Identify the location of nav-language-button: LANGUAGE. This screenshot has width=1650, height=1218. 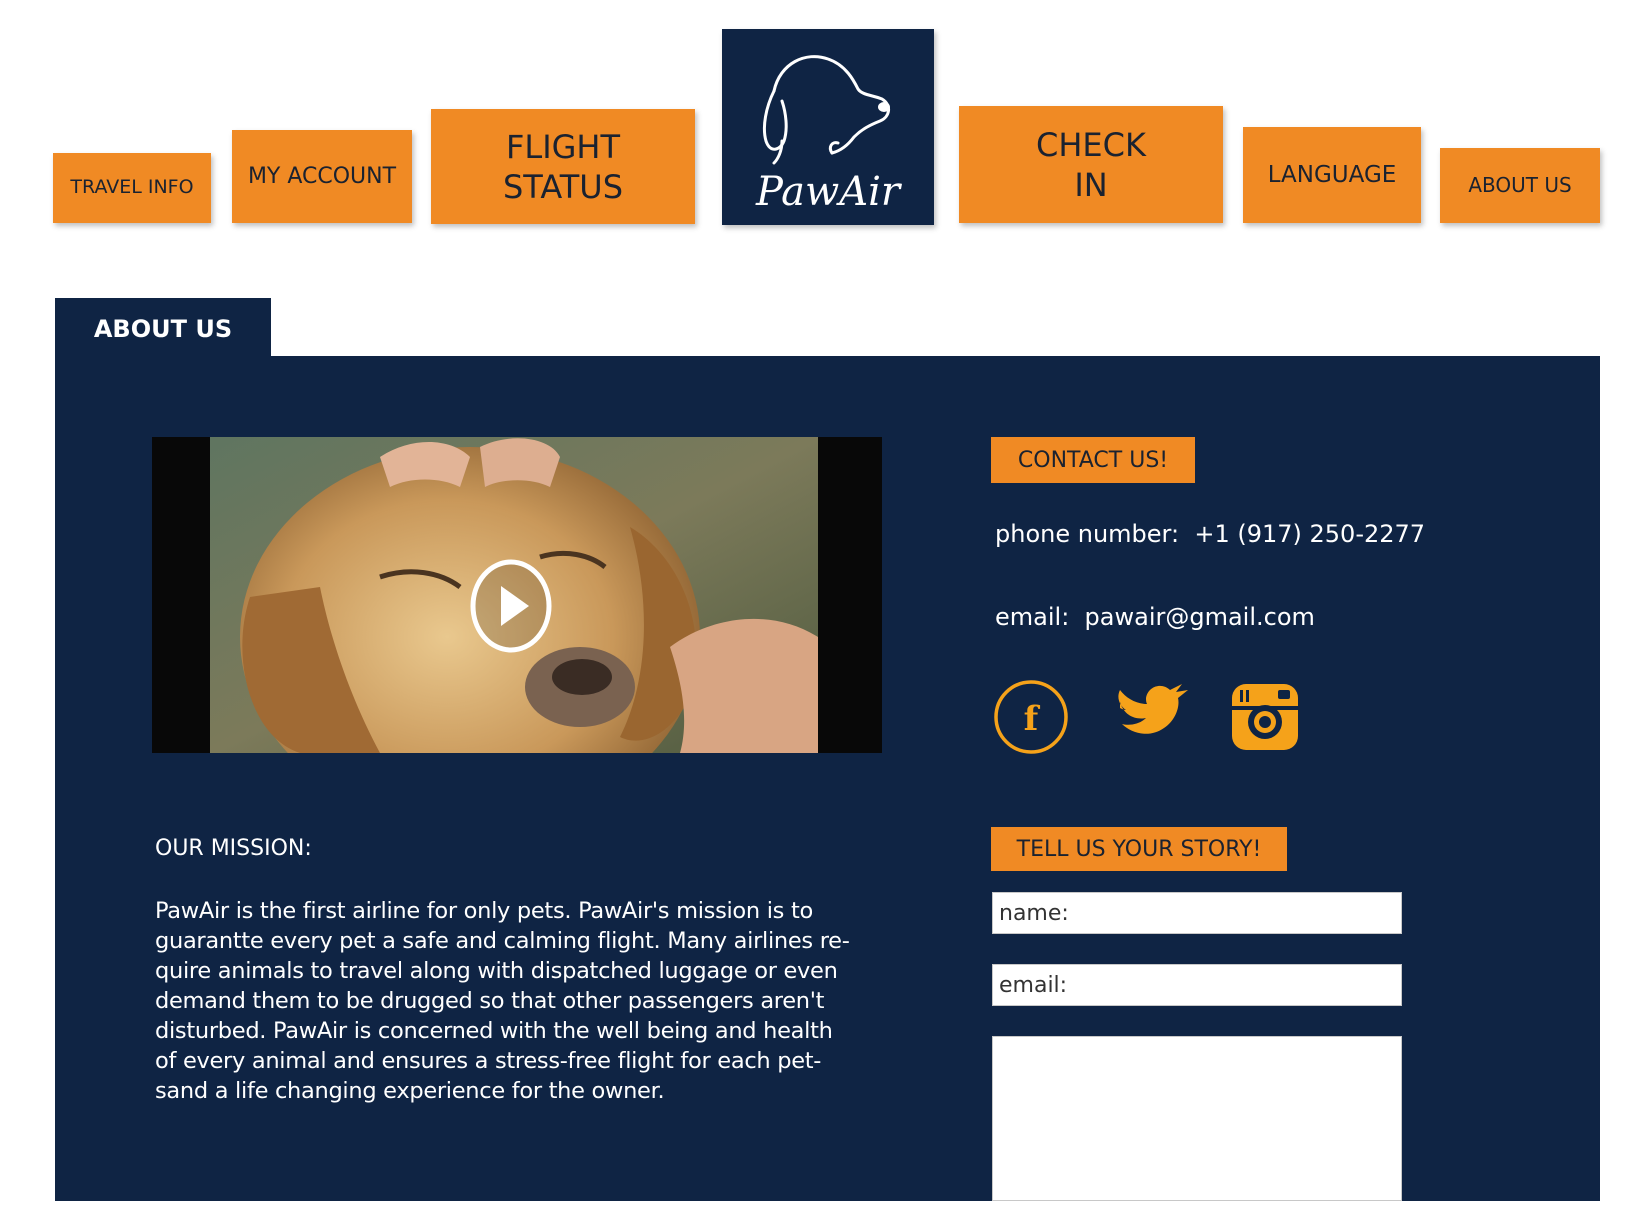
(1332, 175).